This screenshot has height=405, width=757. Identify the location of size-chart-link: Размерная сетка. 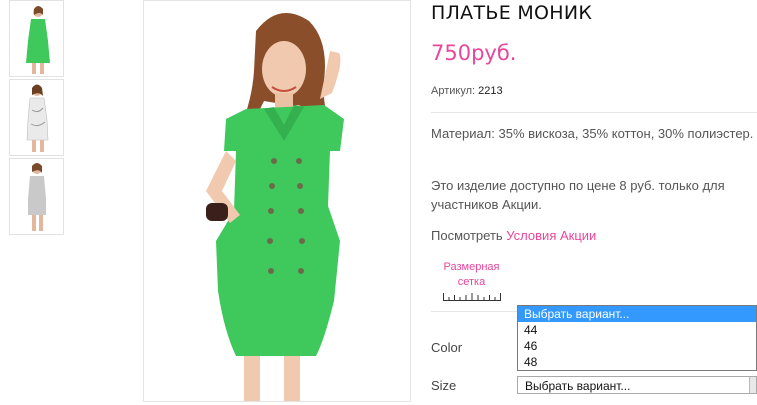
(471, 280).